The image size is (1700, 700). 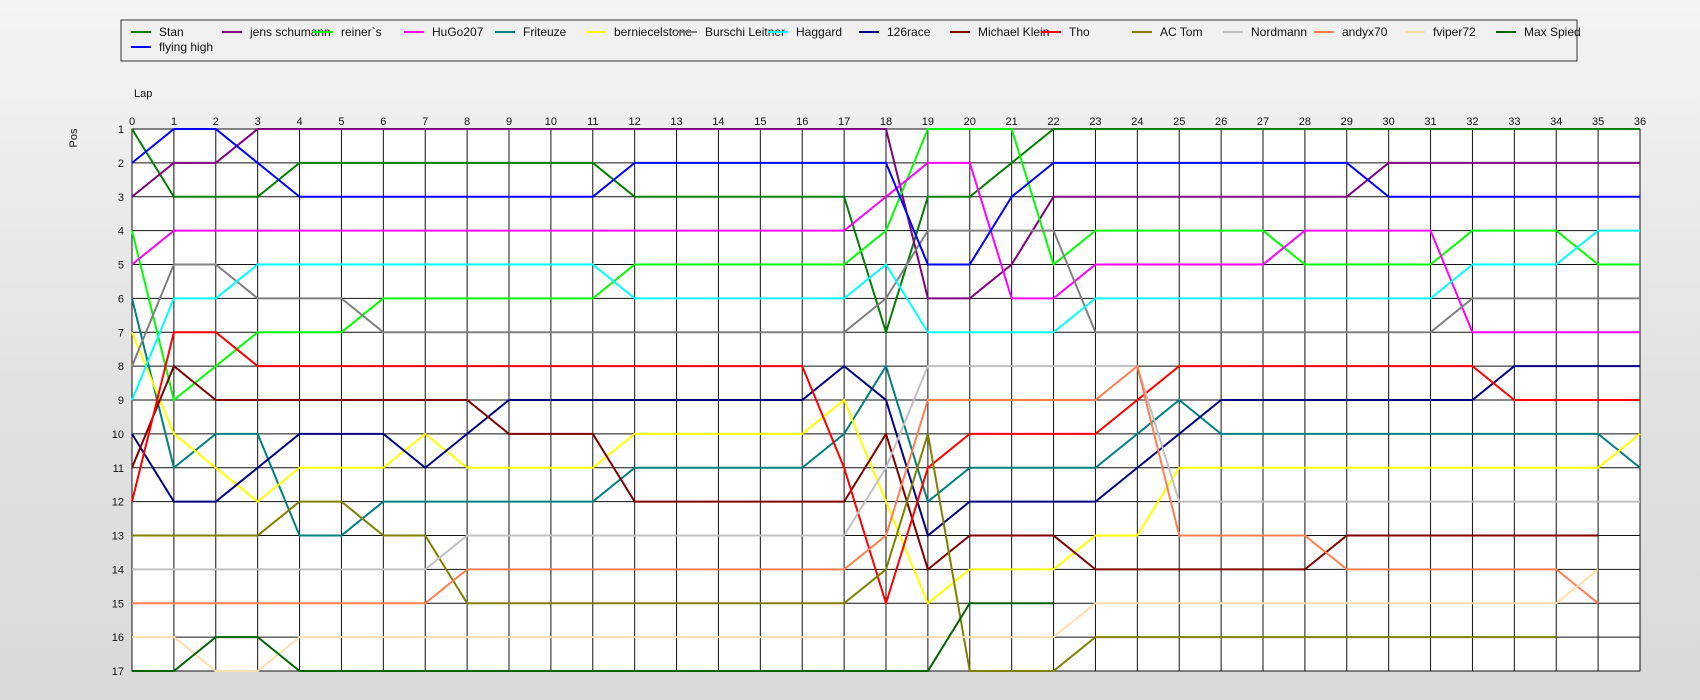 What do you see at coordinates (592, 122) in the screenshot?
I see `x-tick-label: 11` at bounding box center [592, 122].